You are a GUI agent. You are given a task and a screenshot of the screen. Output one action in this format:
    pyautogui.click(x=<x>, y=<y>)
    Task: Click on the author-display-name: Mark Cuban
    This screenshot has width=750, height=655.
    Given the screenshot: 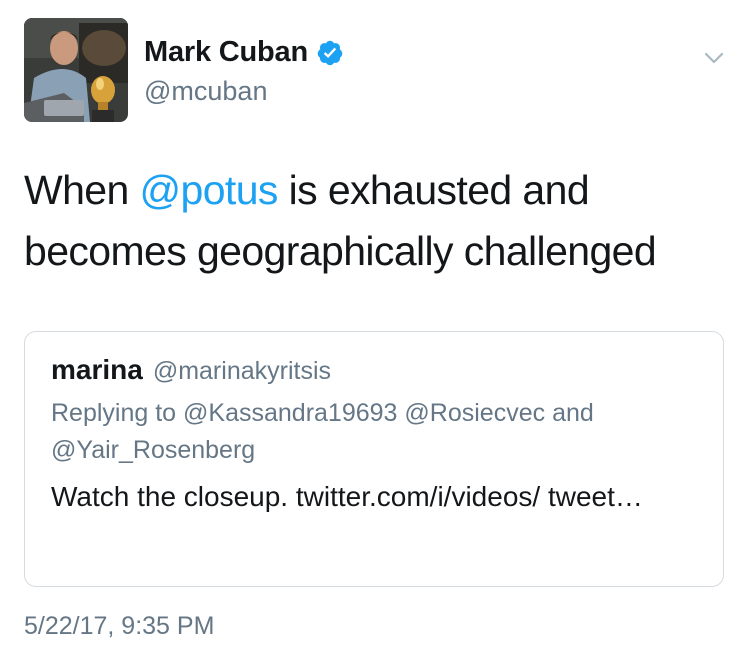 What is the action you would take?
    pyautogui.click(x=226, y=52)
    